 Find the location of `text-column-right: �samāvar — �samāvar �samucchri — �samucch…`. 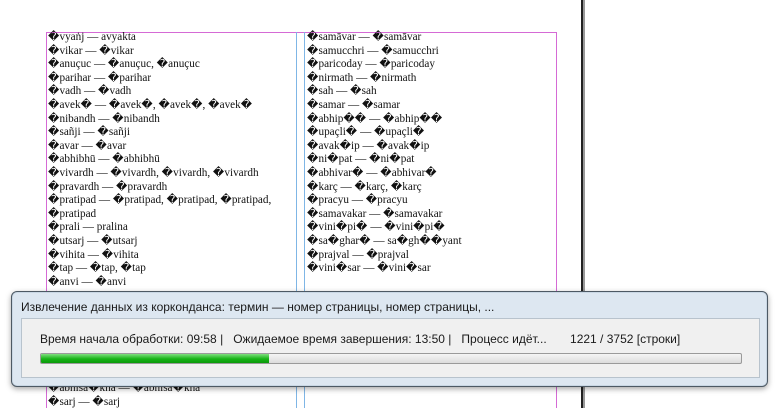

text-column-right: �samāvar — �samāvar �samucchri — �samucch… is located at coordinates (384, 153).